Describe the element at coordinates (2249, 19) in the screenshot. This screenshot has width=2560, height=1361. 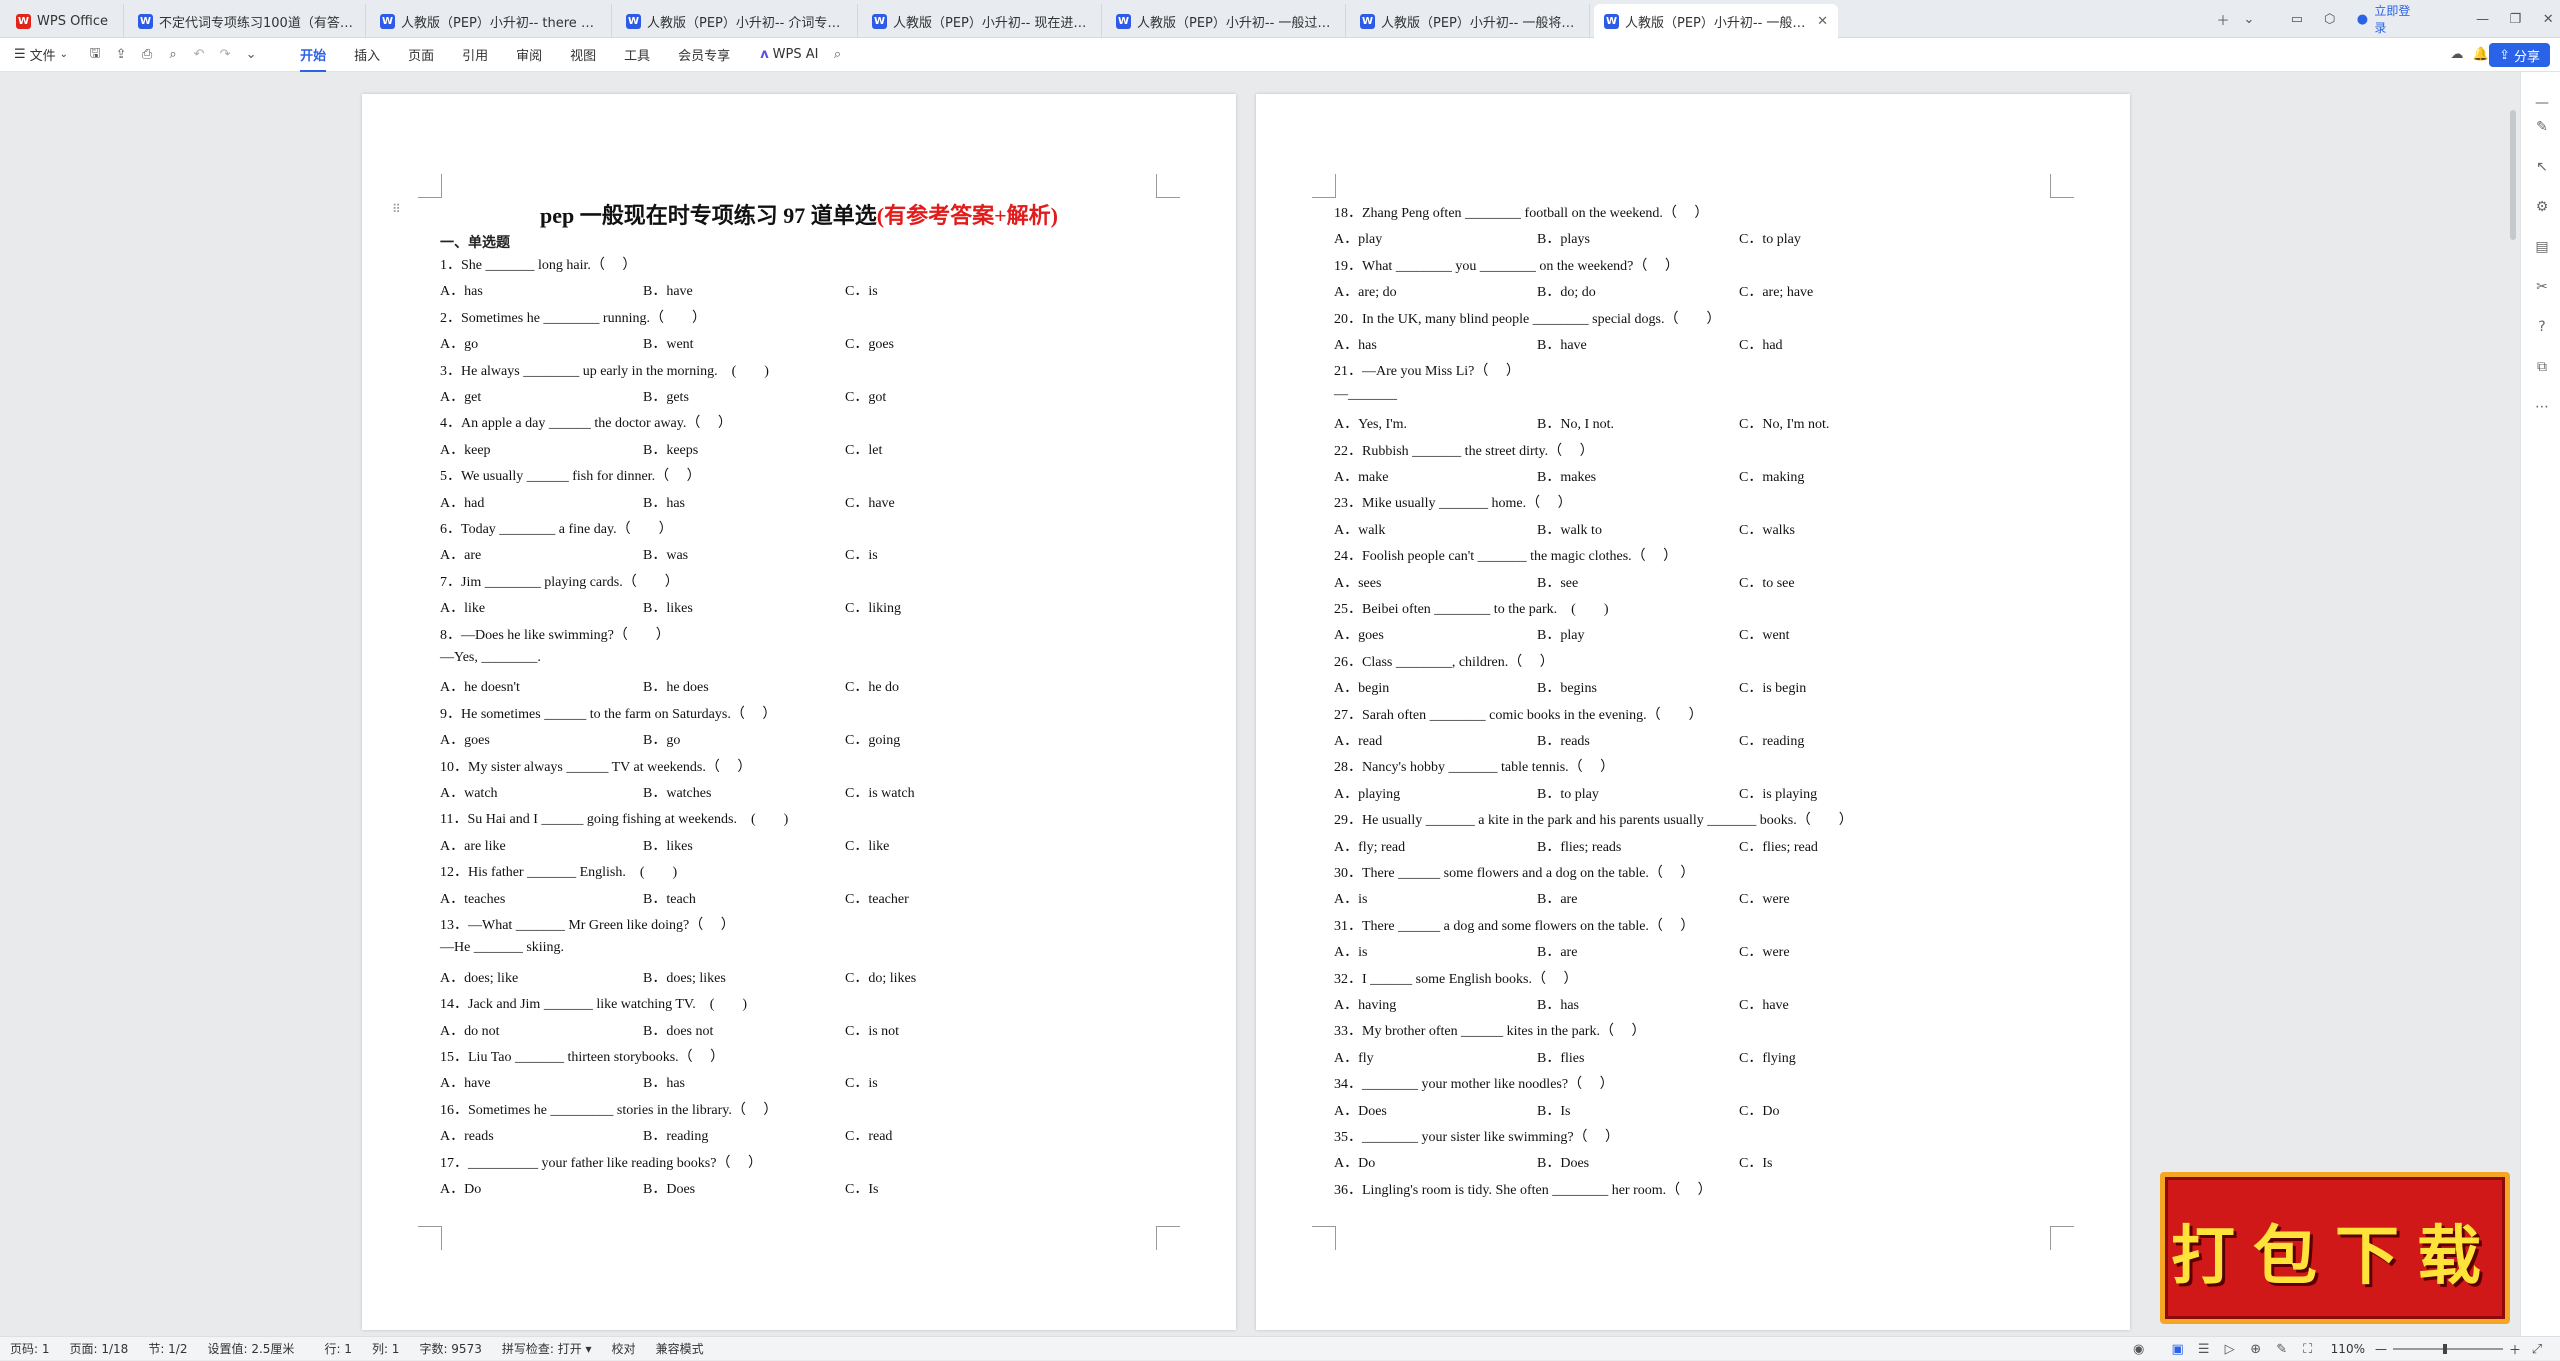
I see `chevron-down-icon: ⌄` at that location.